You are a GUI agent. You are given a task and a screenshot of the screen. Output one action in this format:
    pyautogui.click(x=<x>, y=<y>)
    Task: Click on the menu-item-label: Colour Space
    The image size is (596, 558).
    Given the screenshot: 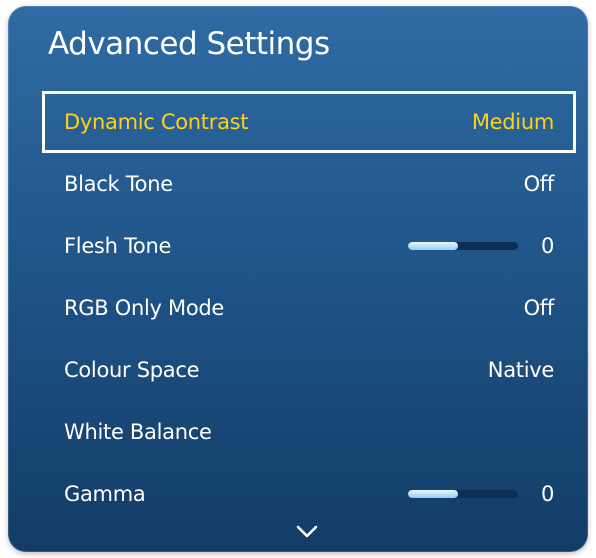 What is the action you would take?
    pyautogui.click(x=132, y=370)
    